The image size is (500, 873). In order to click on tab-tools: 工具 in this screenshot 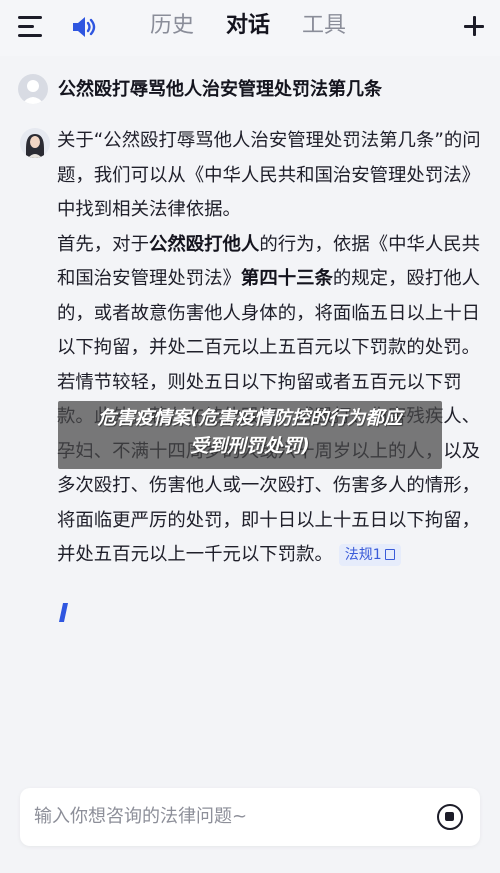, I will do `click(324, 26)`.